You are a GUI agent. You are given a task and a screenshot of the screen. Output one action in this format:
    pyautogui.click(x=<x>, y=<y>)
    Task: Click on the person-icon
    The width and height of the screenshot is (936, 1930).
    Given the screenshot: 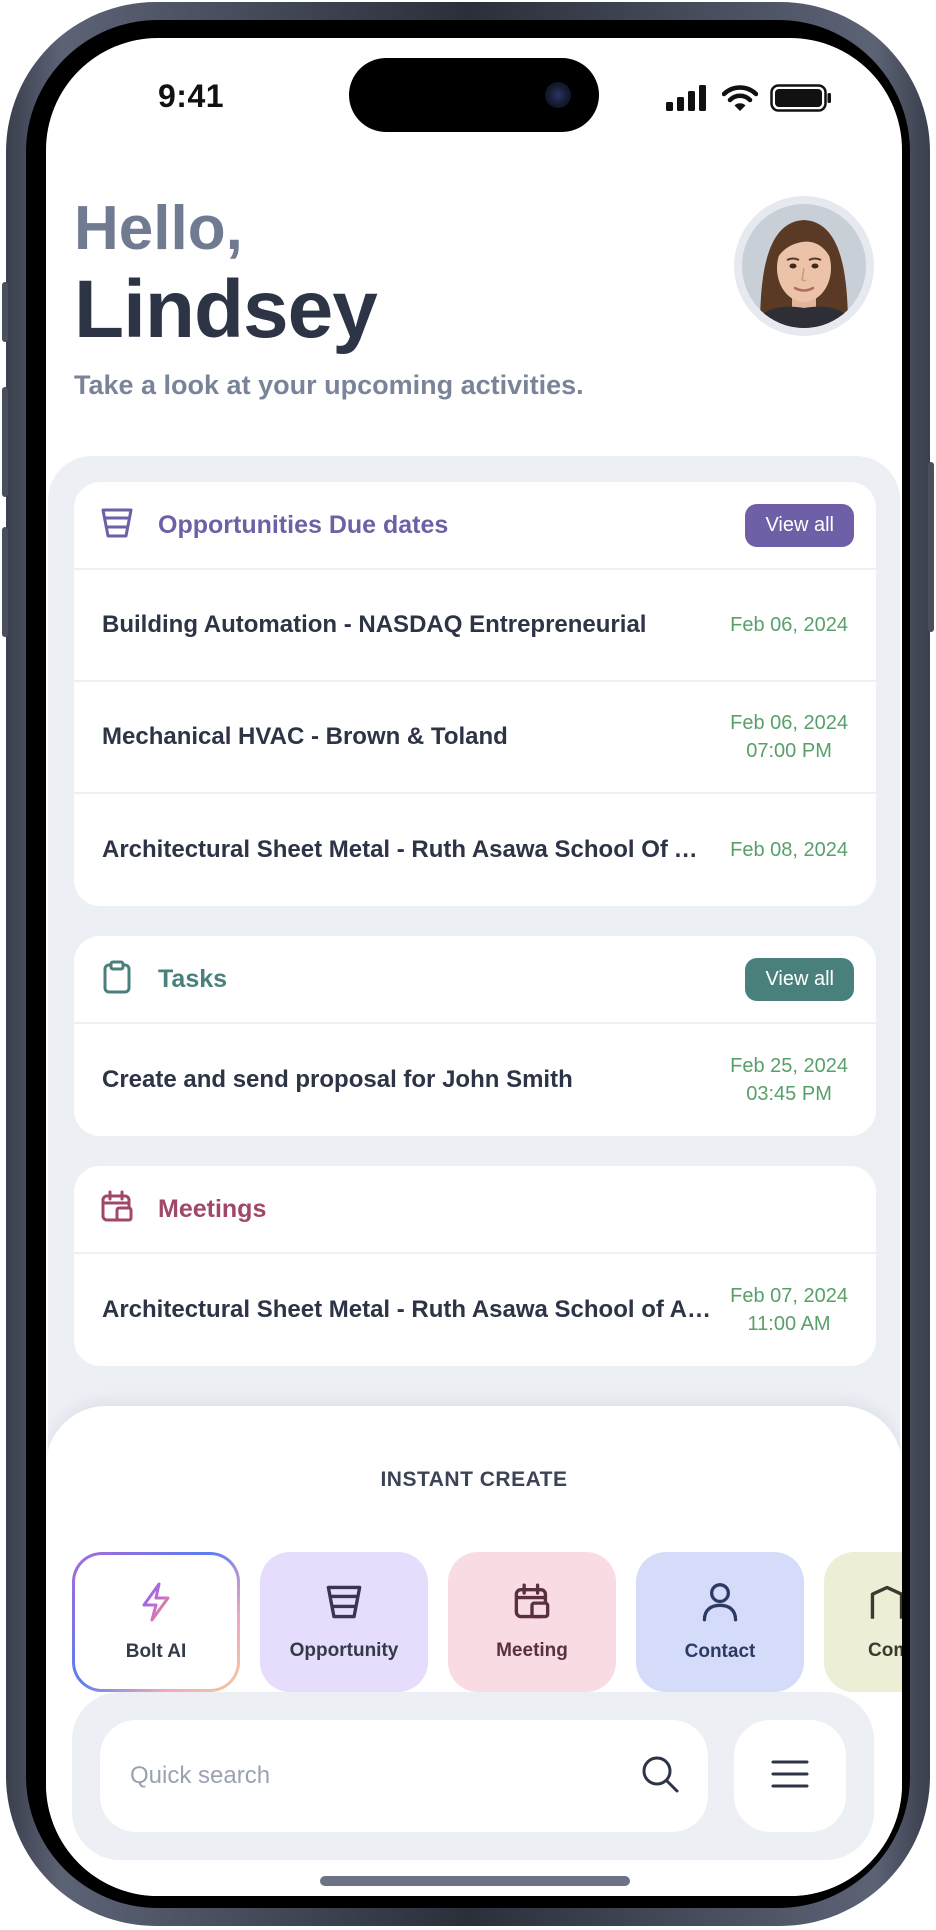 What is the action you would take?
    pyautogui.click(x=720, y=1604)
    